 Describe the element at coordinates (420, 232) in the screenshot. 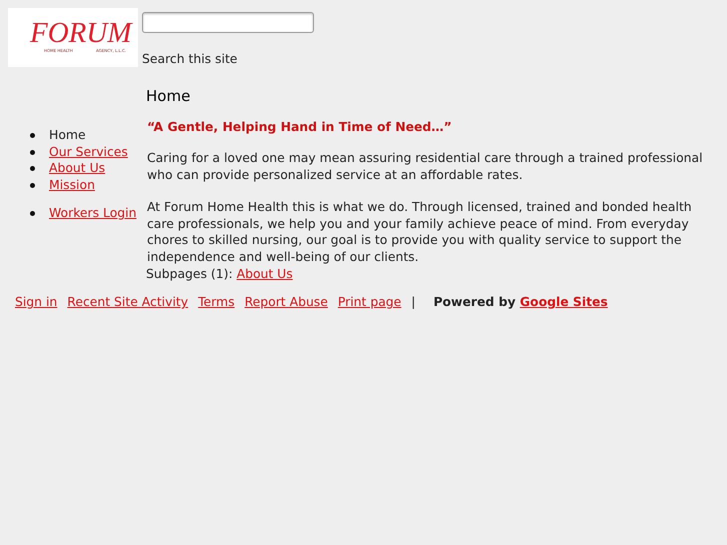

I see `paragraph: At Forum Home Health this is what we do. Through licensed, trained and bonded health care professionals, we help you and your family achieve peace of mind. From everyday chores to skilled nursing, our goal is to provide you with quality service to support the independence and well-being of our clients.` at that location.